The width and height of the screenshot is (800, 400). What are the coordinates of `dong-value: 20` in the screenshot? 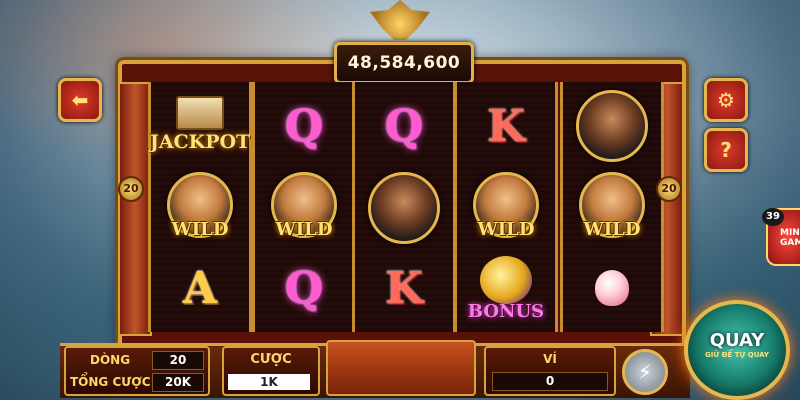 It's located at (178, 360).